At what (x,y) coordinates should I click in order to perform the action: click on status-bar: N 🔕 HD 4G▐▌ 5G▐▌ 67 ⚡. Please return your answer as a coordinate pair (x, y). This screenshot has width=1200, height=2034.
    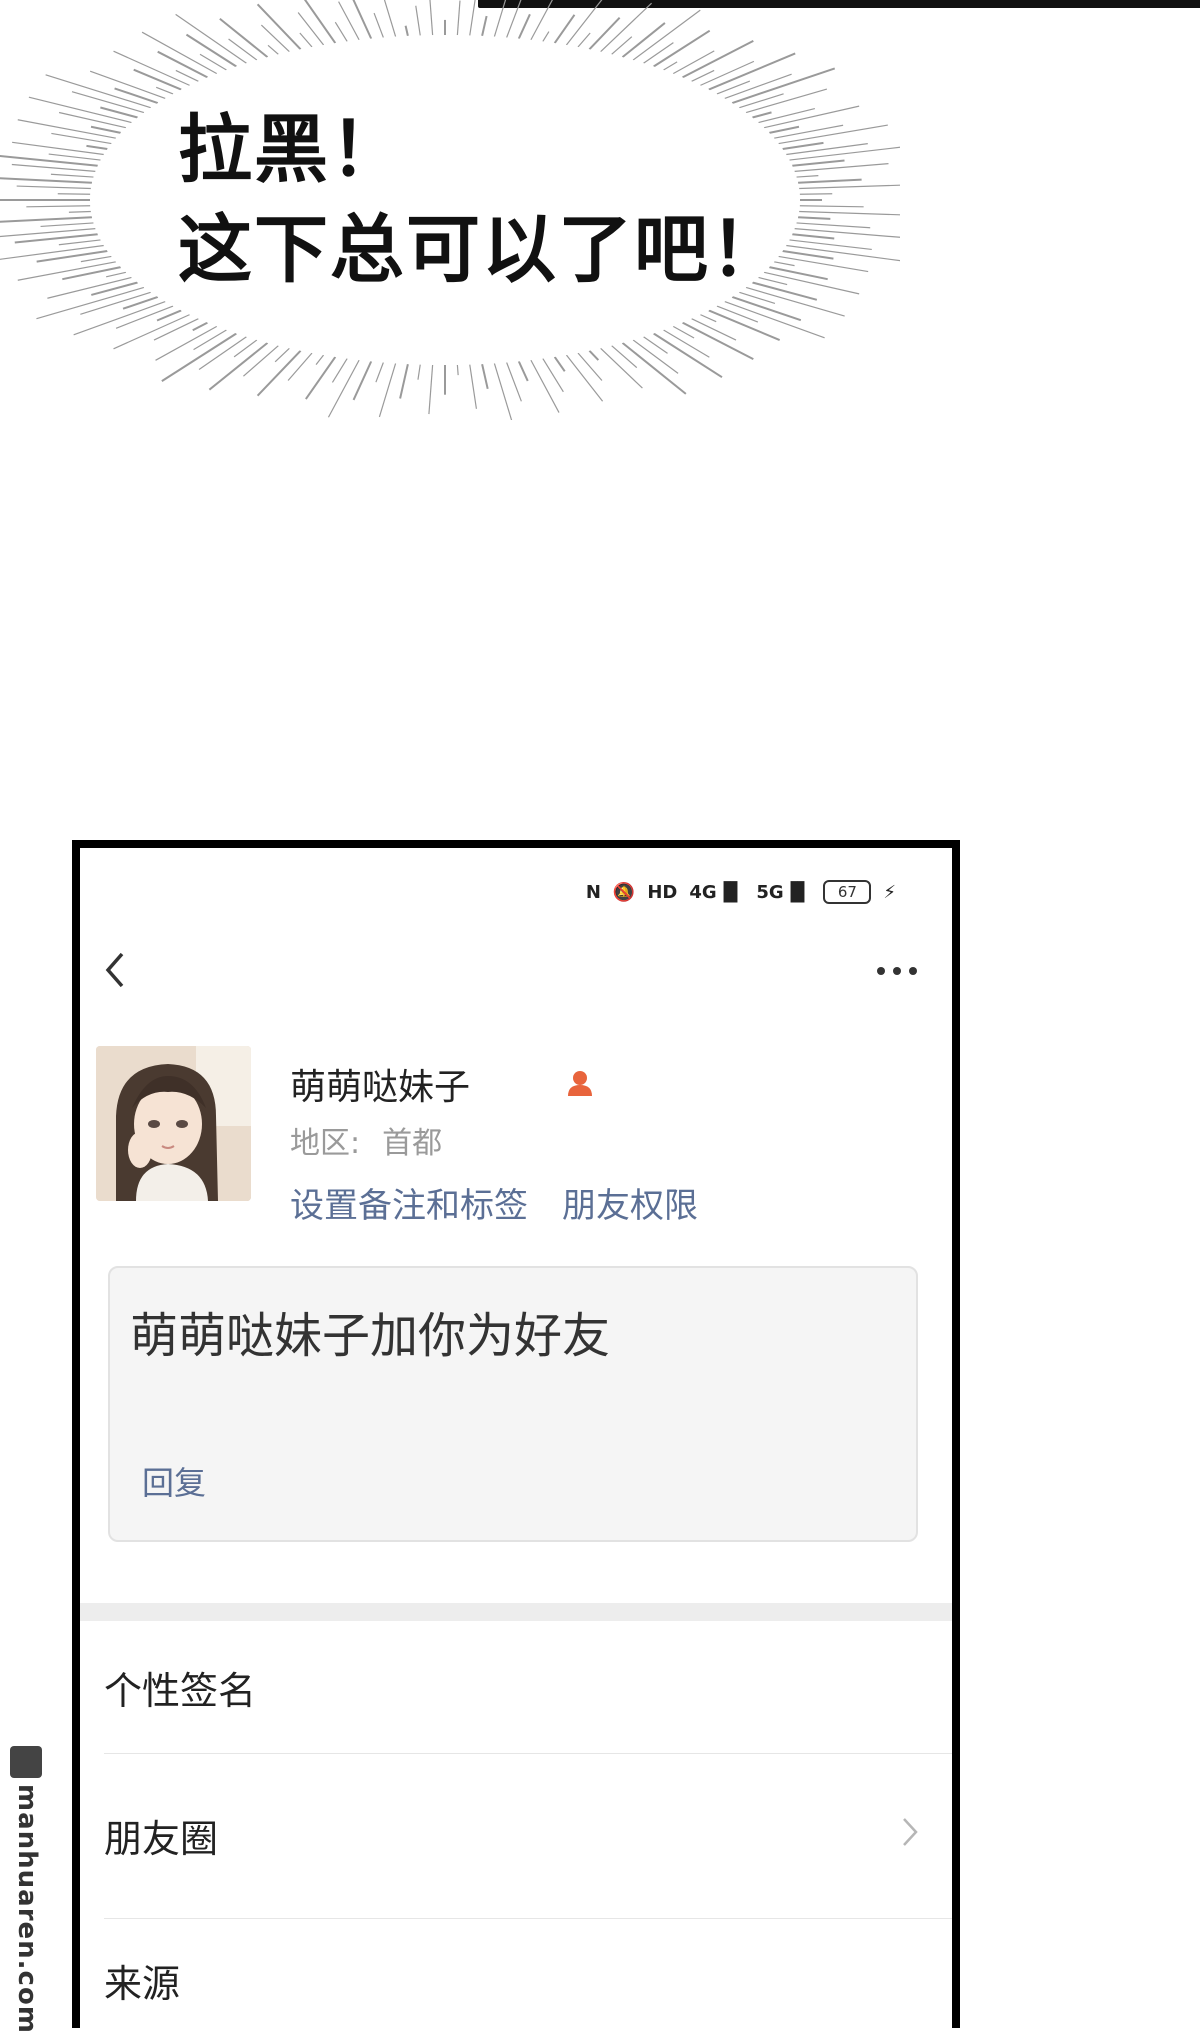
    Looking at the image, I should click on (741, 892).